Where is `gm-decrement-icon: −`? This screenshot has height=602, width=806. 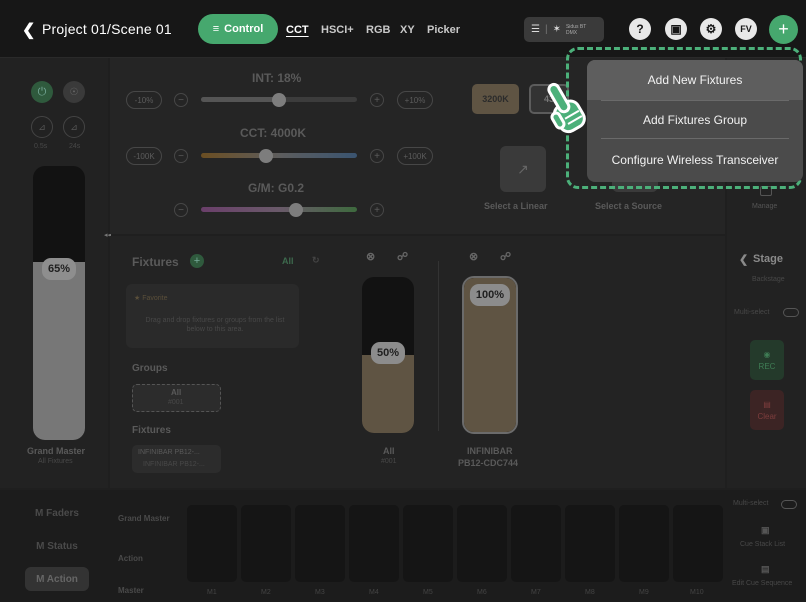
gm-decrement-icon: − is located at coordinates (181, 210).